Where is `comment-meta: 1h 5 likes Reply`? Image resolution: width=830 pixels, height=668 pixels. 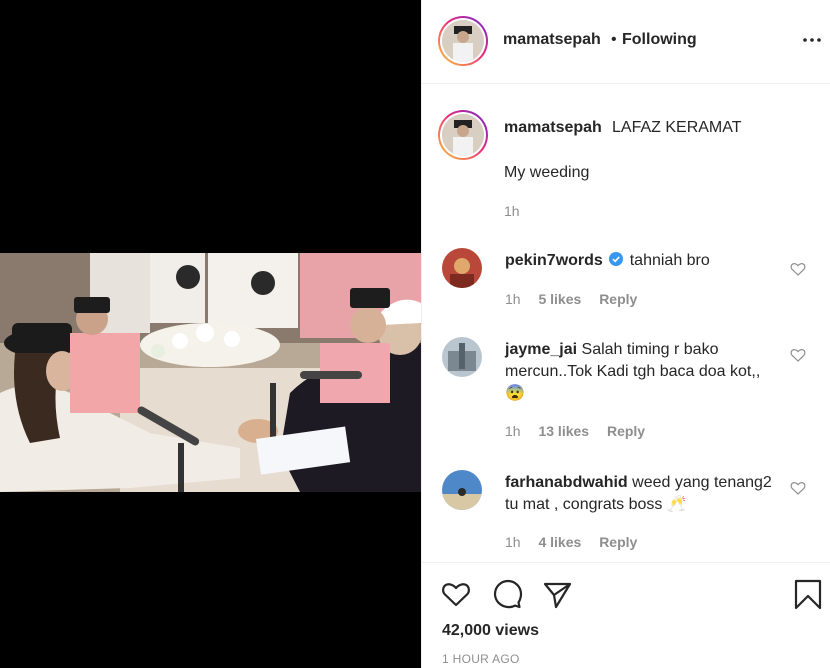
comment-meta: 1h 5 likes Reply is located at coordinates (578, 299).